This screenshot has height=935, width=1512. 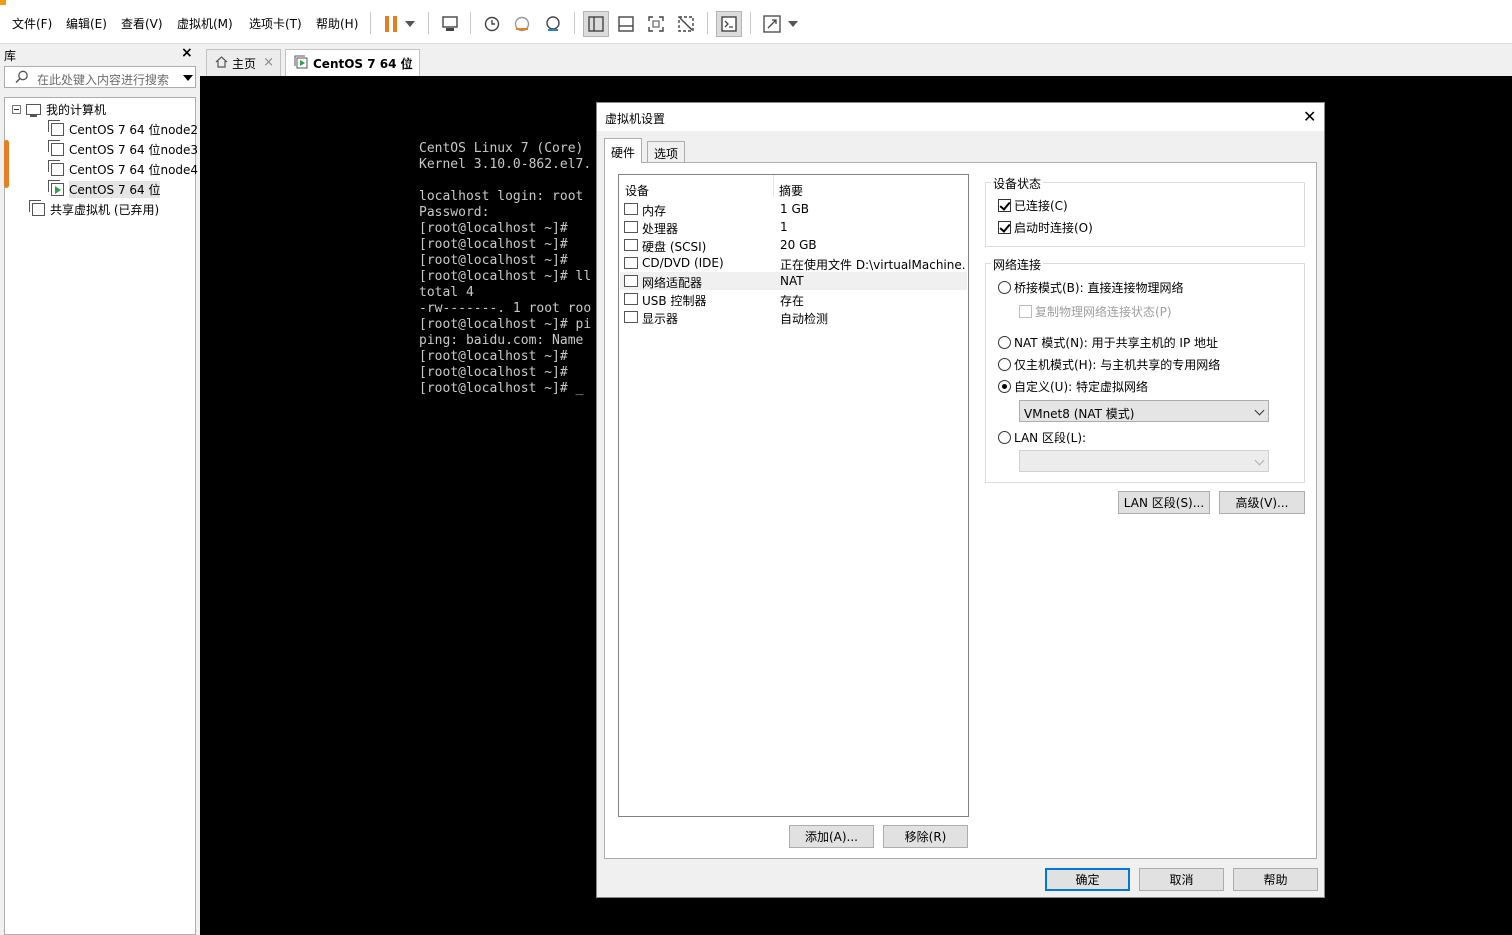 I want to click on stretch-dropdown-icon, so click(x=793, y=24).